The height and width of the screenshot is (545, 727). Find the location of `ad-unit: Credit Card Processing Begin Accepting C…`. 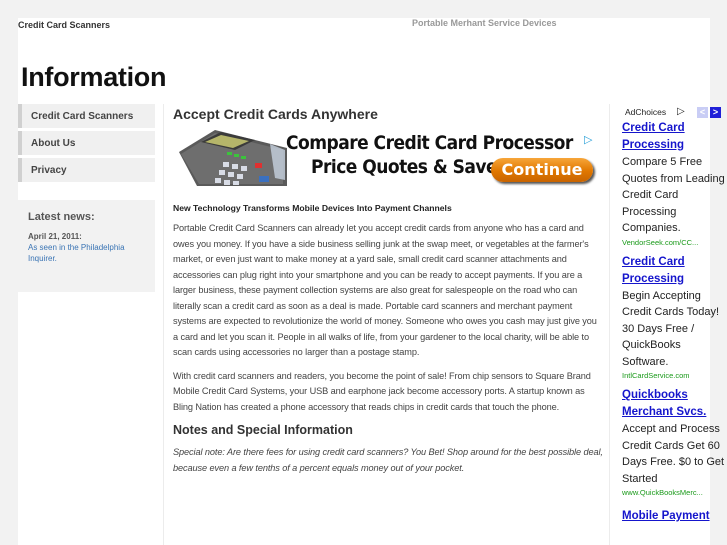

ad-unit: Credit Card Processing Begin Accepting C… is located at coordinates (674, 318).